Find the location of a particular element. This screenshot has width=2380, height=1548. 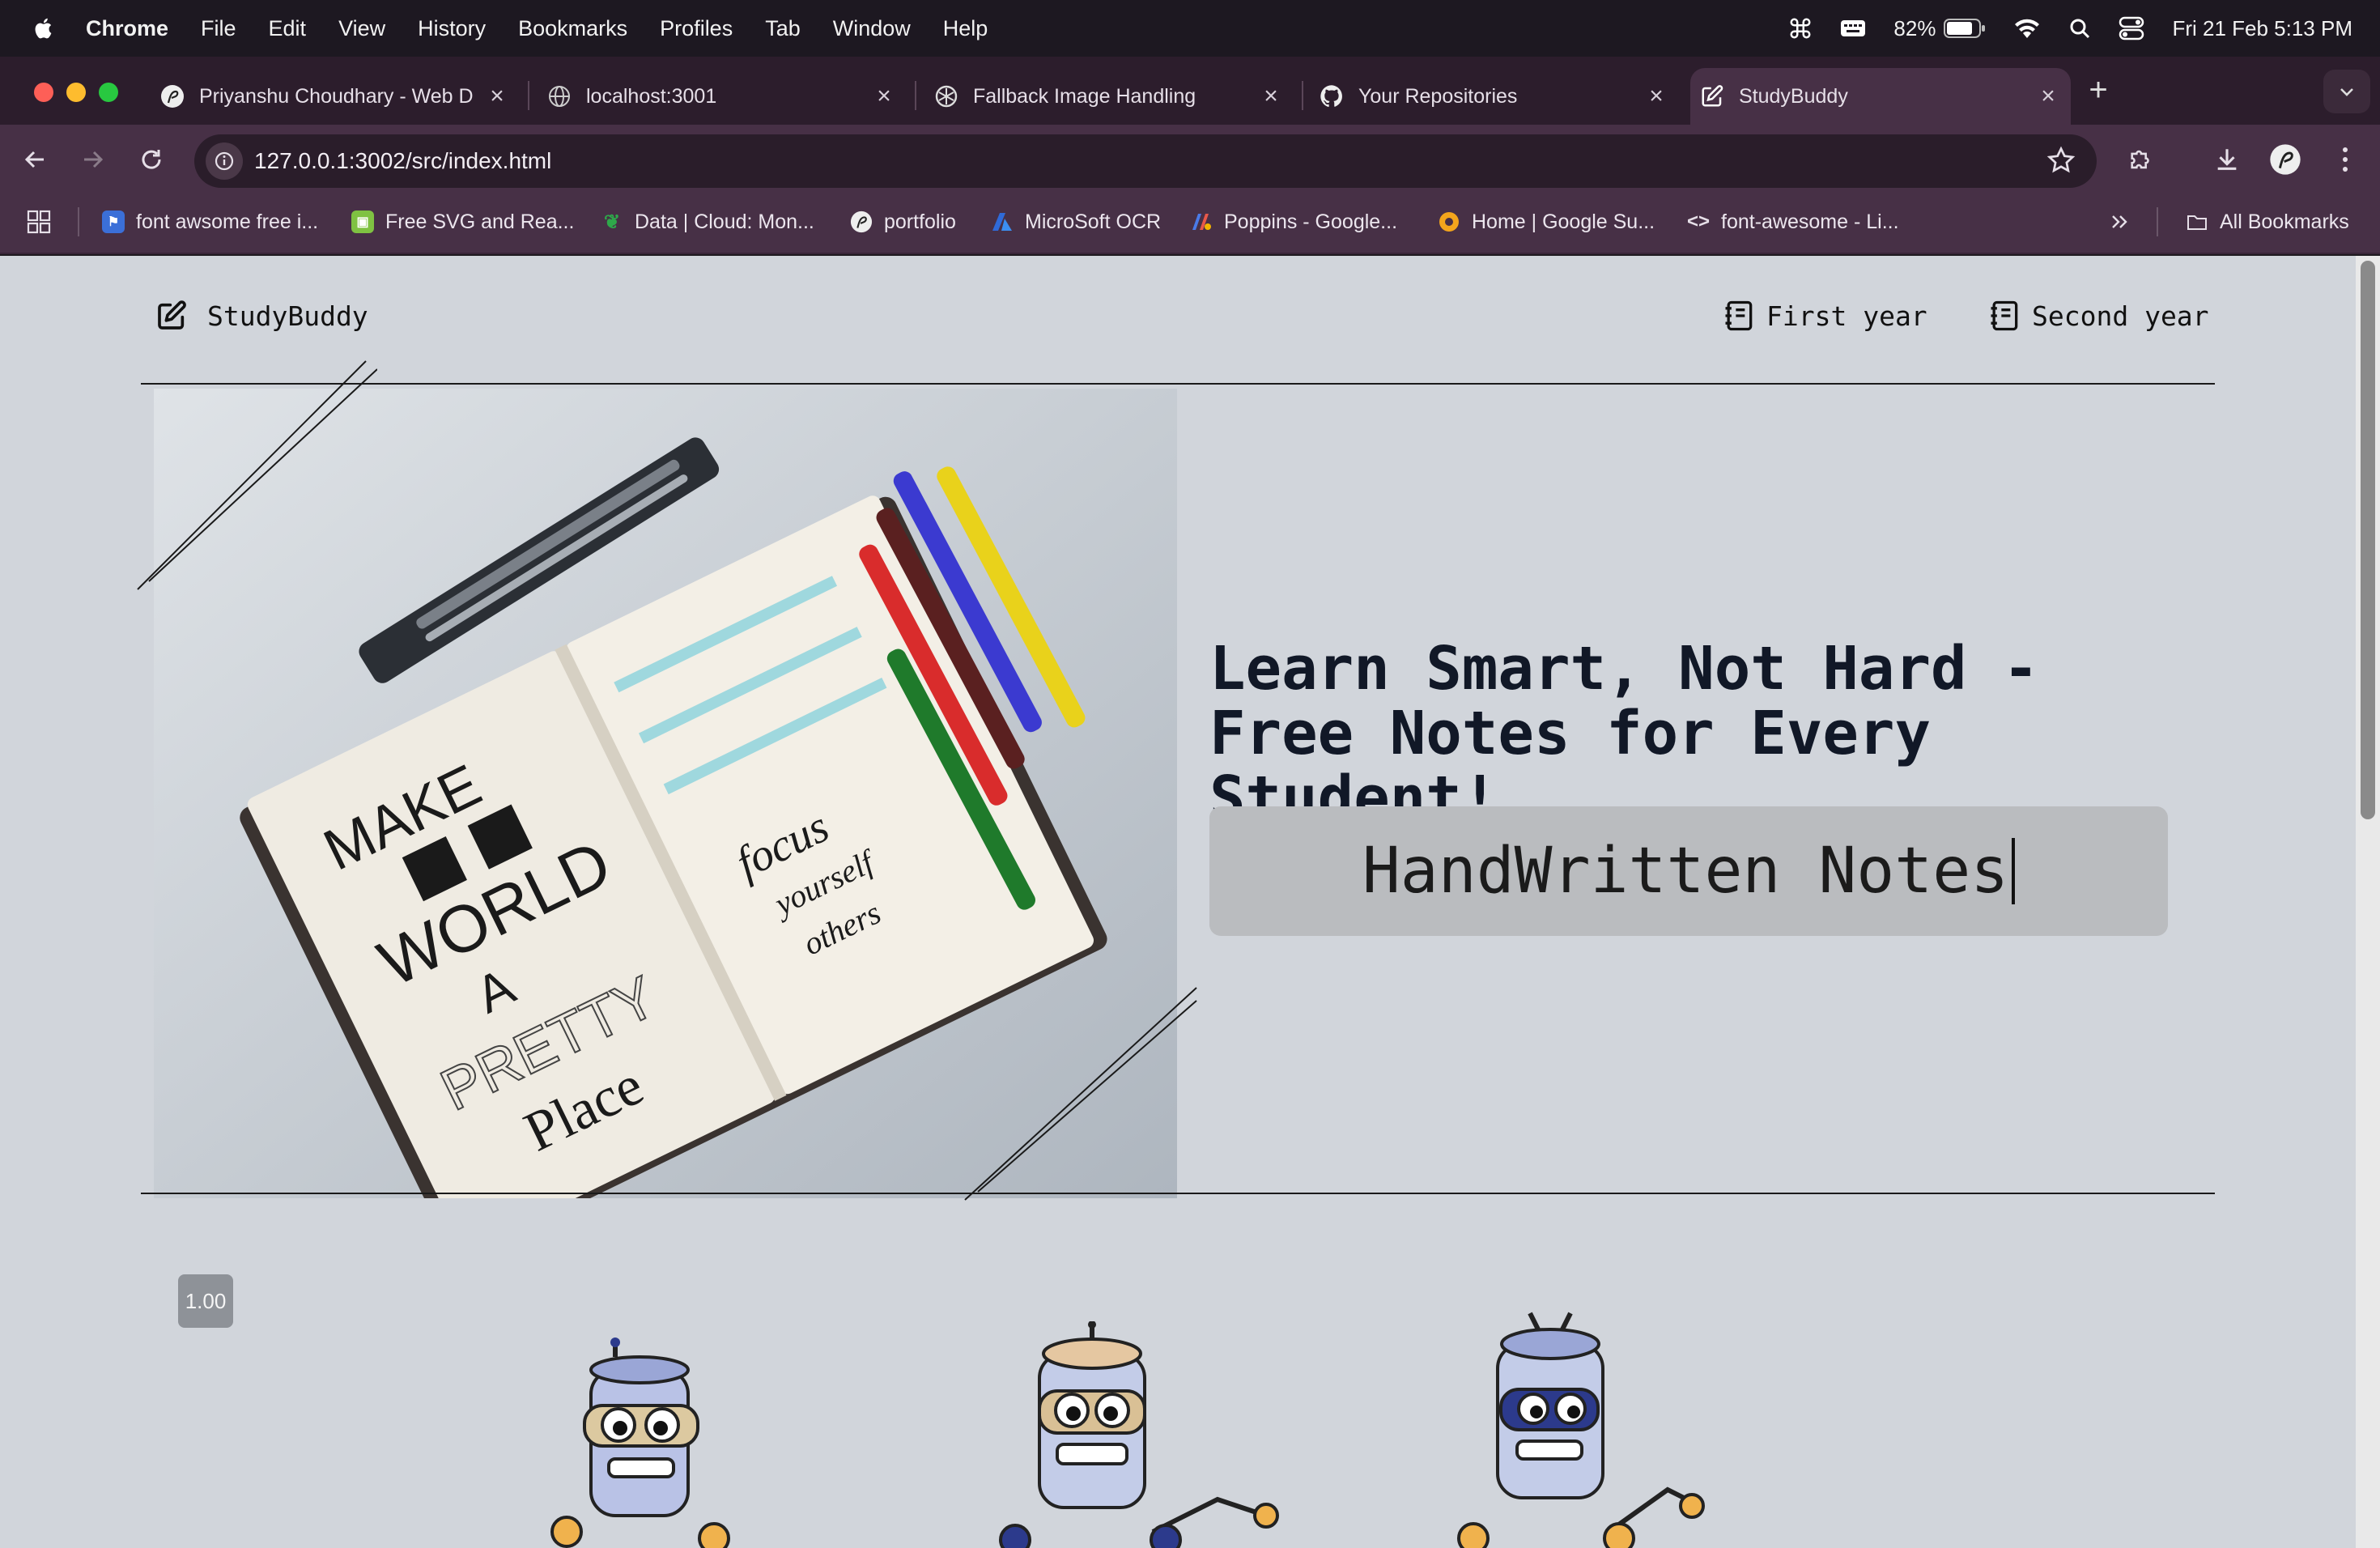

tab-search-button is located at coordinates (2347, 92).